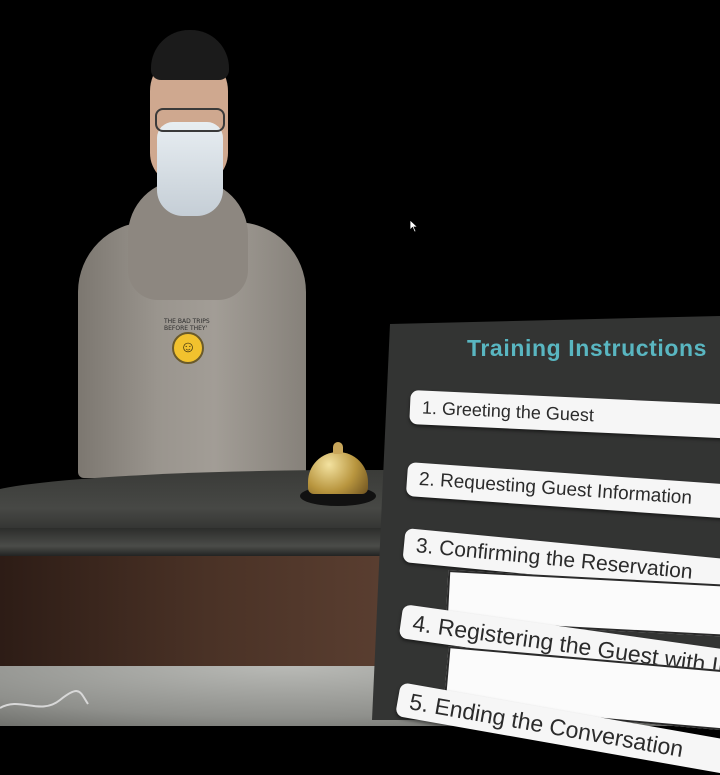 The width and height of the screenshot is (720, 775). What do you see at coordinates (414, 226) in the screenshot?
I see `mouse-cursor-icon` at bounding box center [414, 226].